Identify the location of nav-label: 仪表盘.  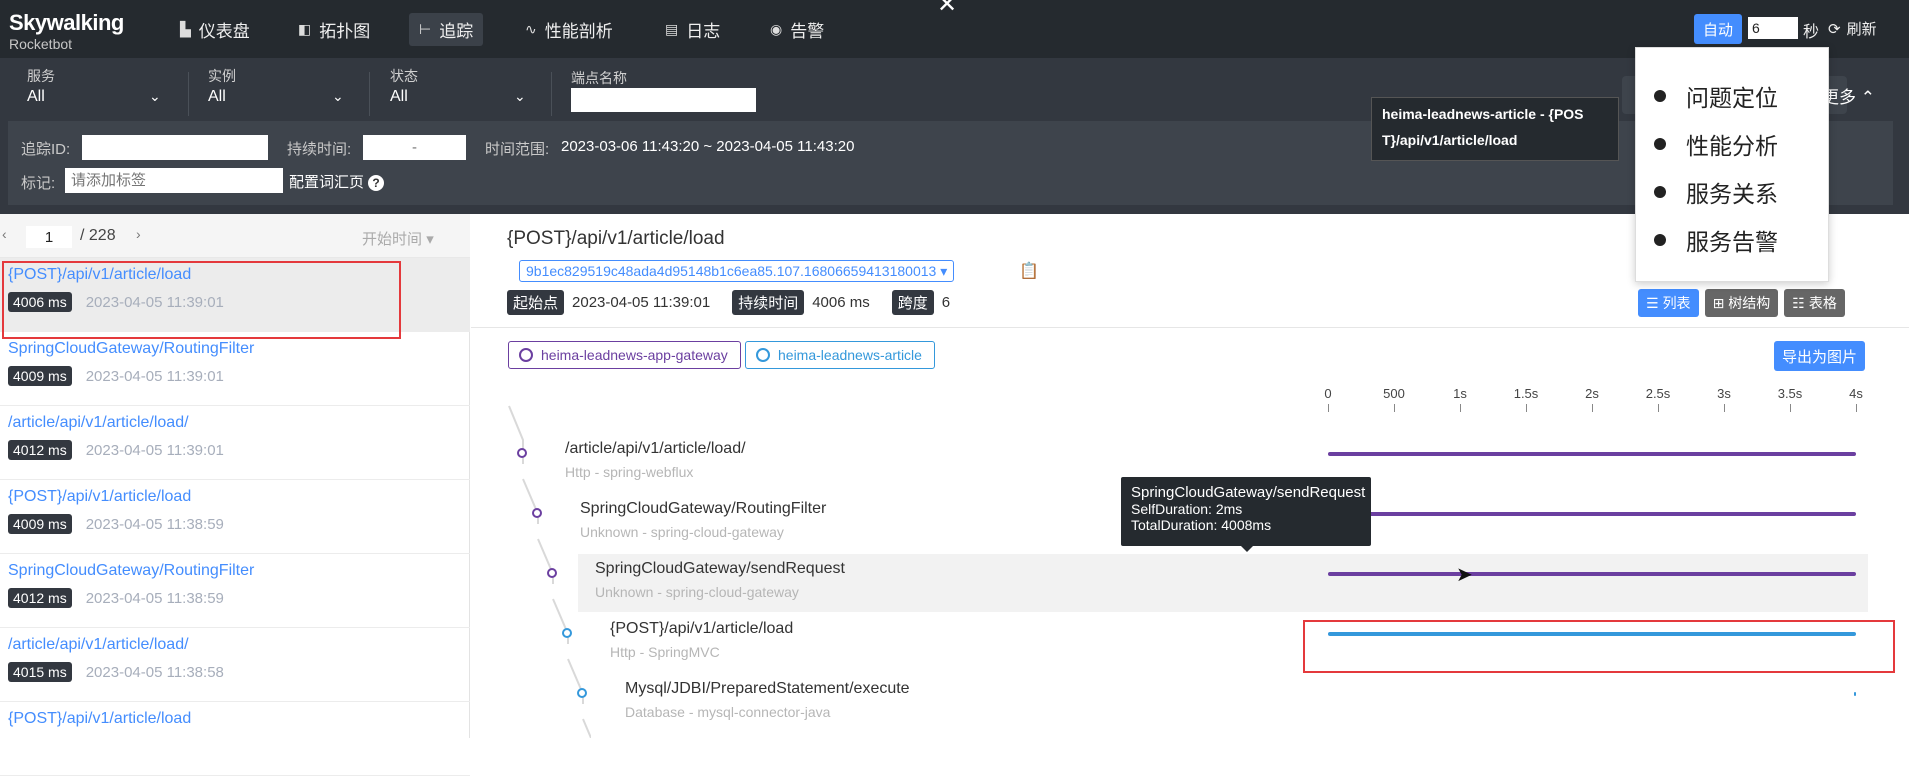
(224, 31).